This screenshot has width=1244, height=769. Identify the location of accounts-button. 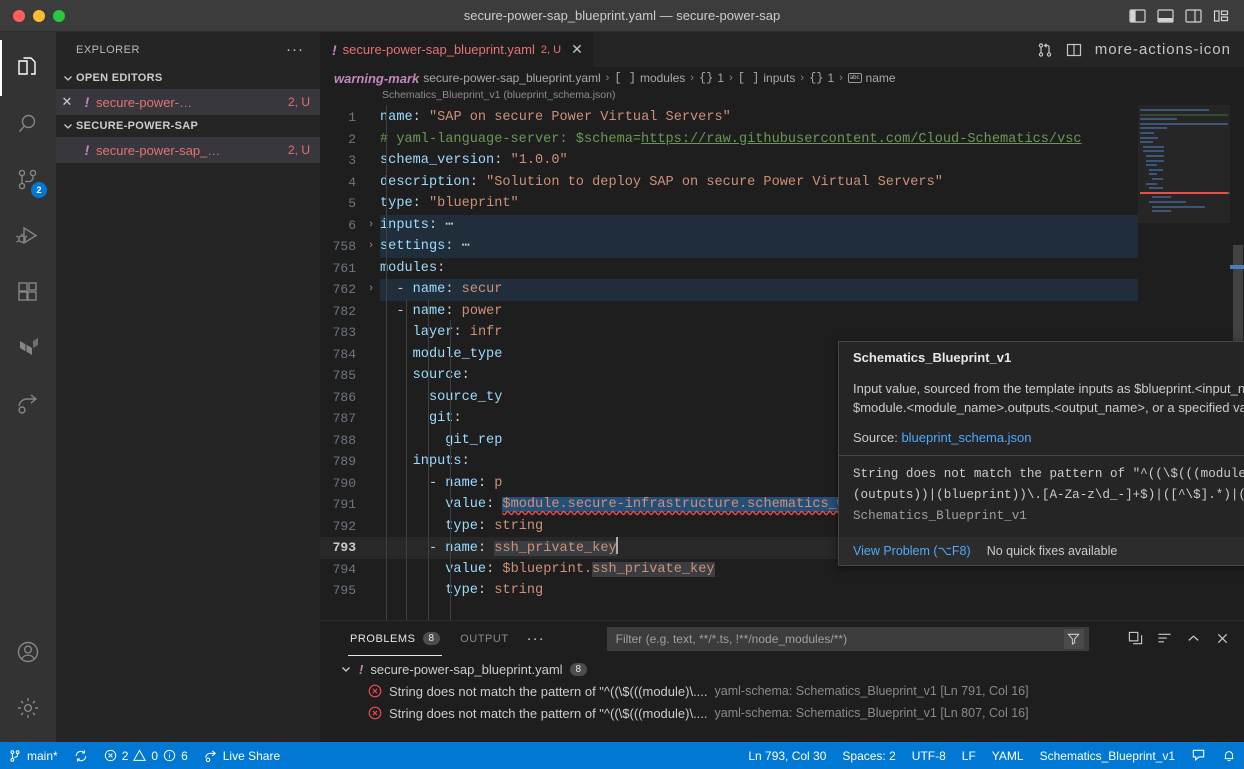
(28, 652).